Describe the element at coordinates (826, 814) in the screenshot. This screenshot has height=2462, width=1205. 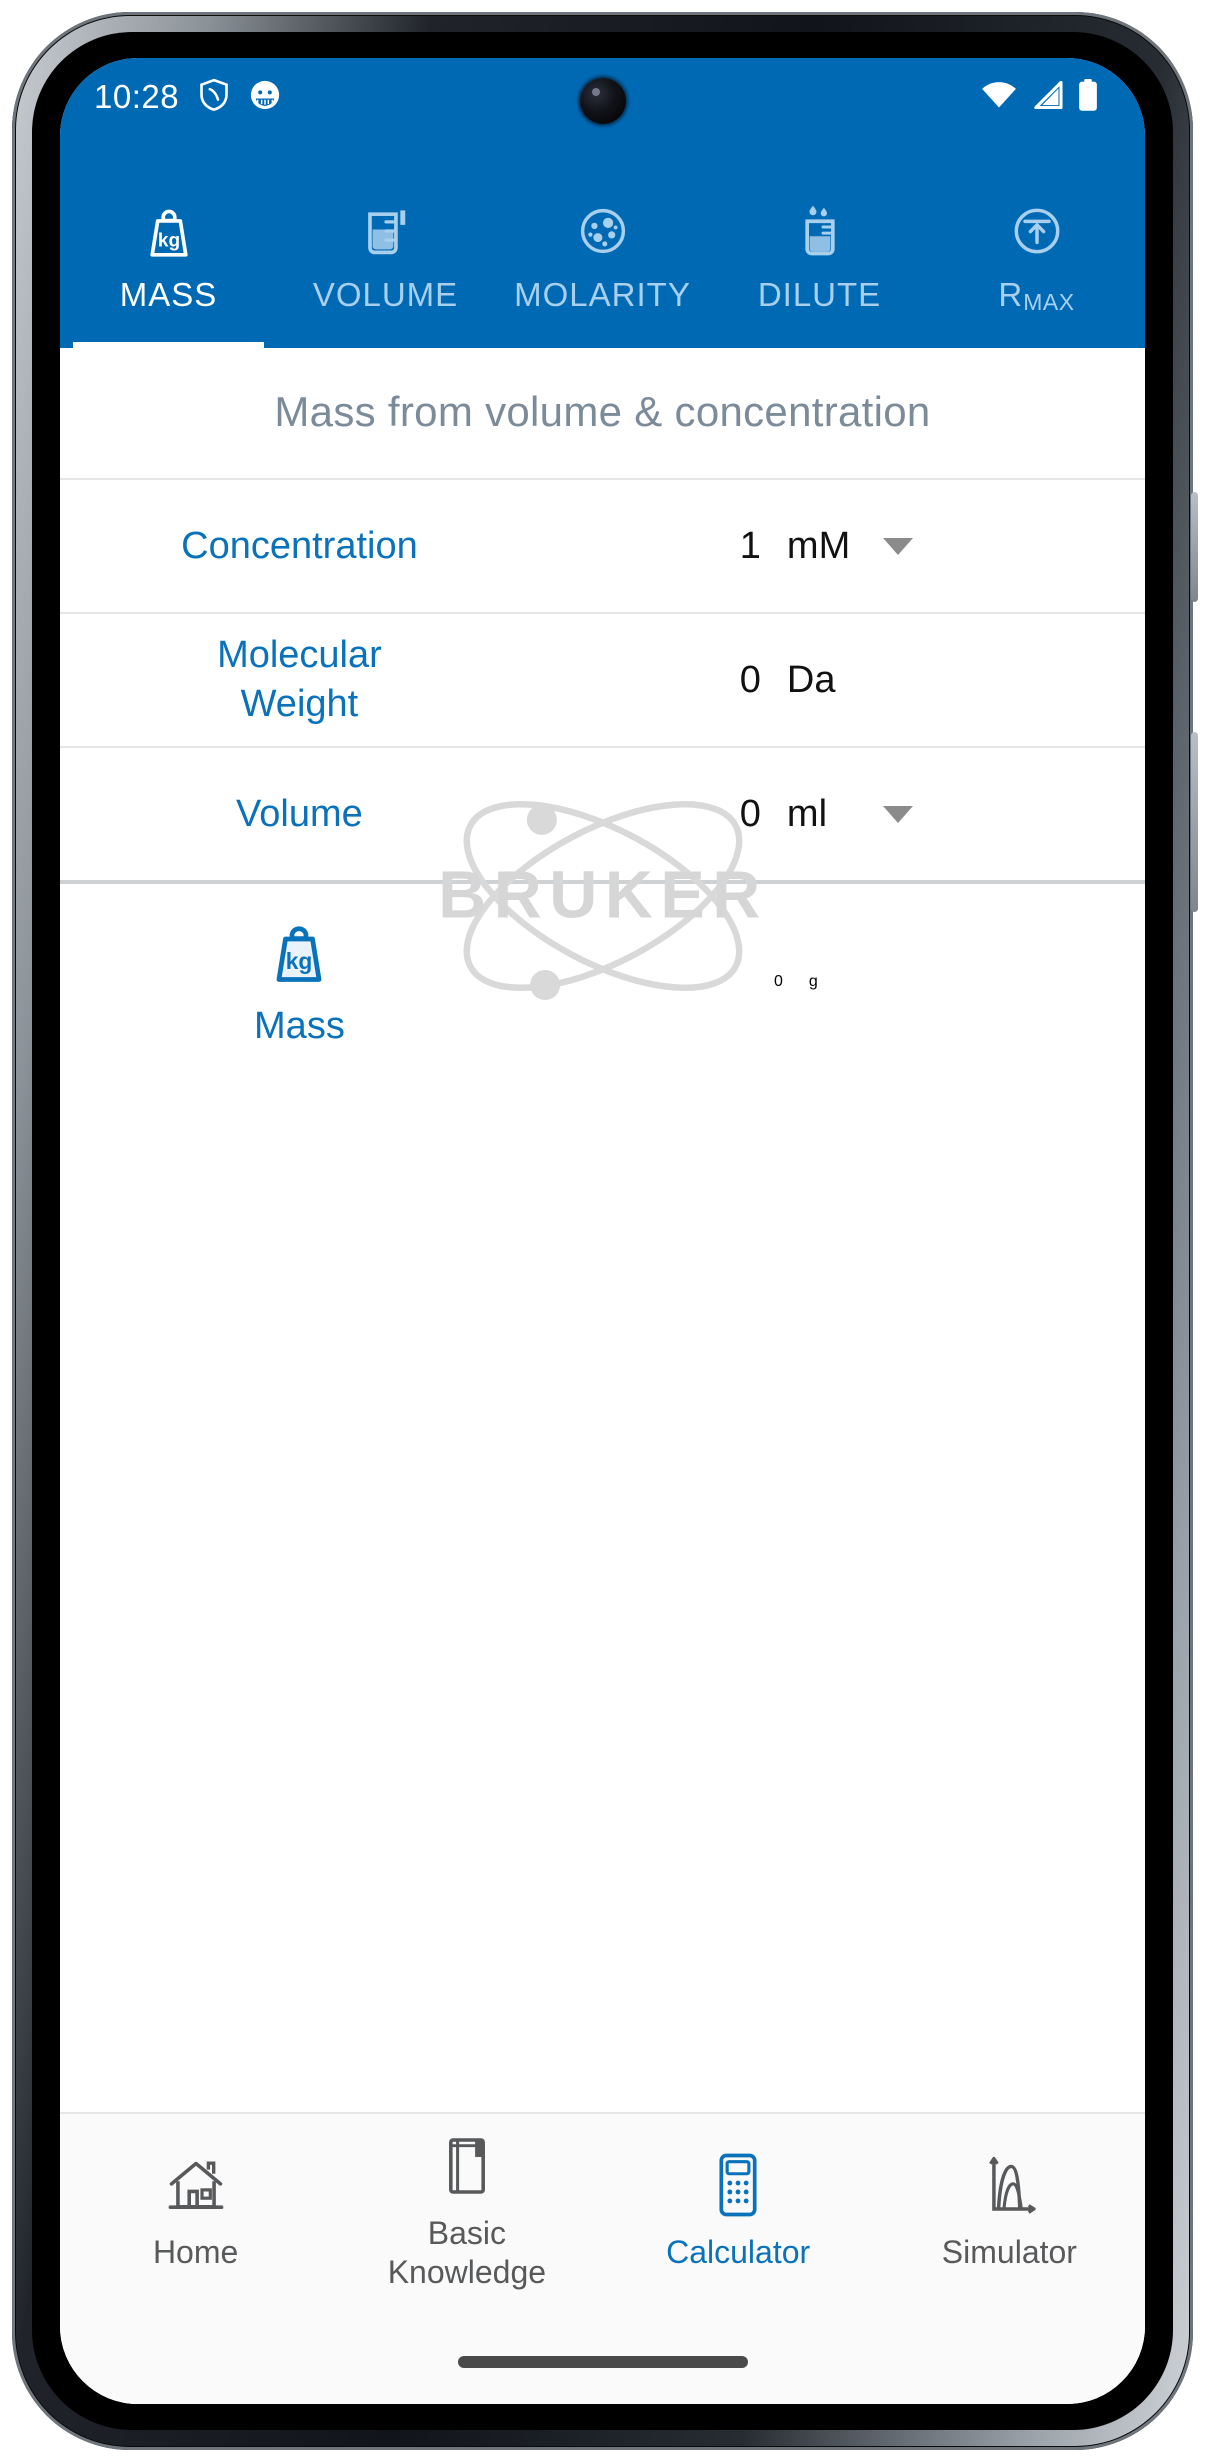
I see `volume-unit: ml` at that location.